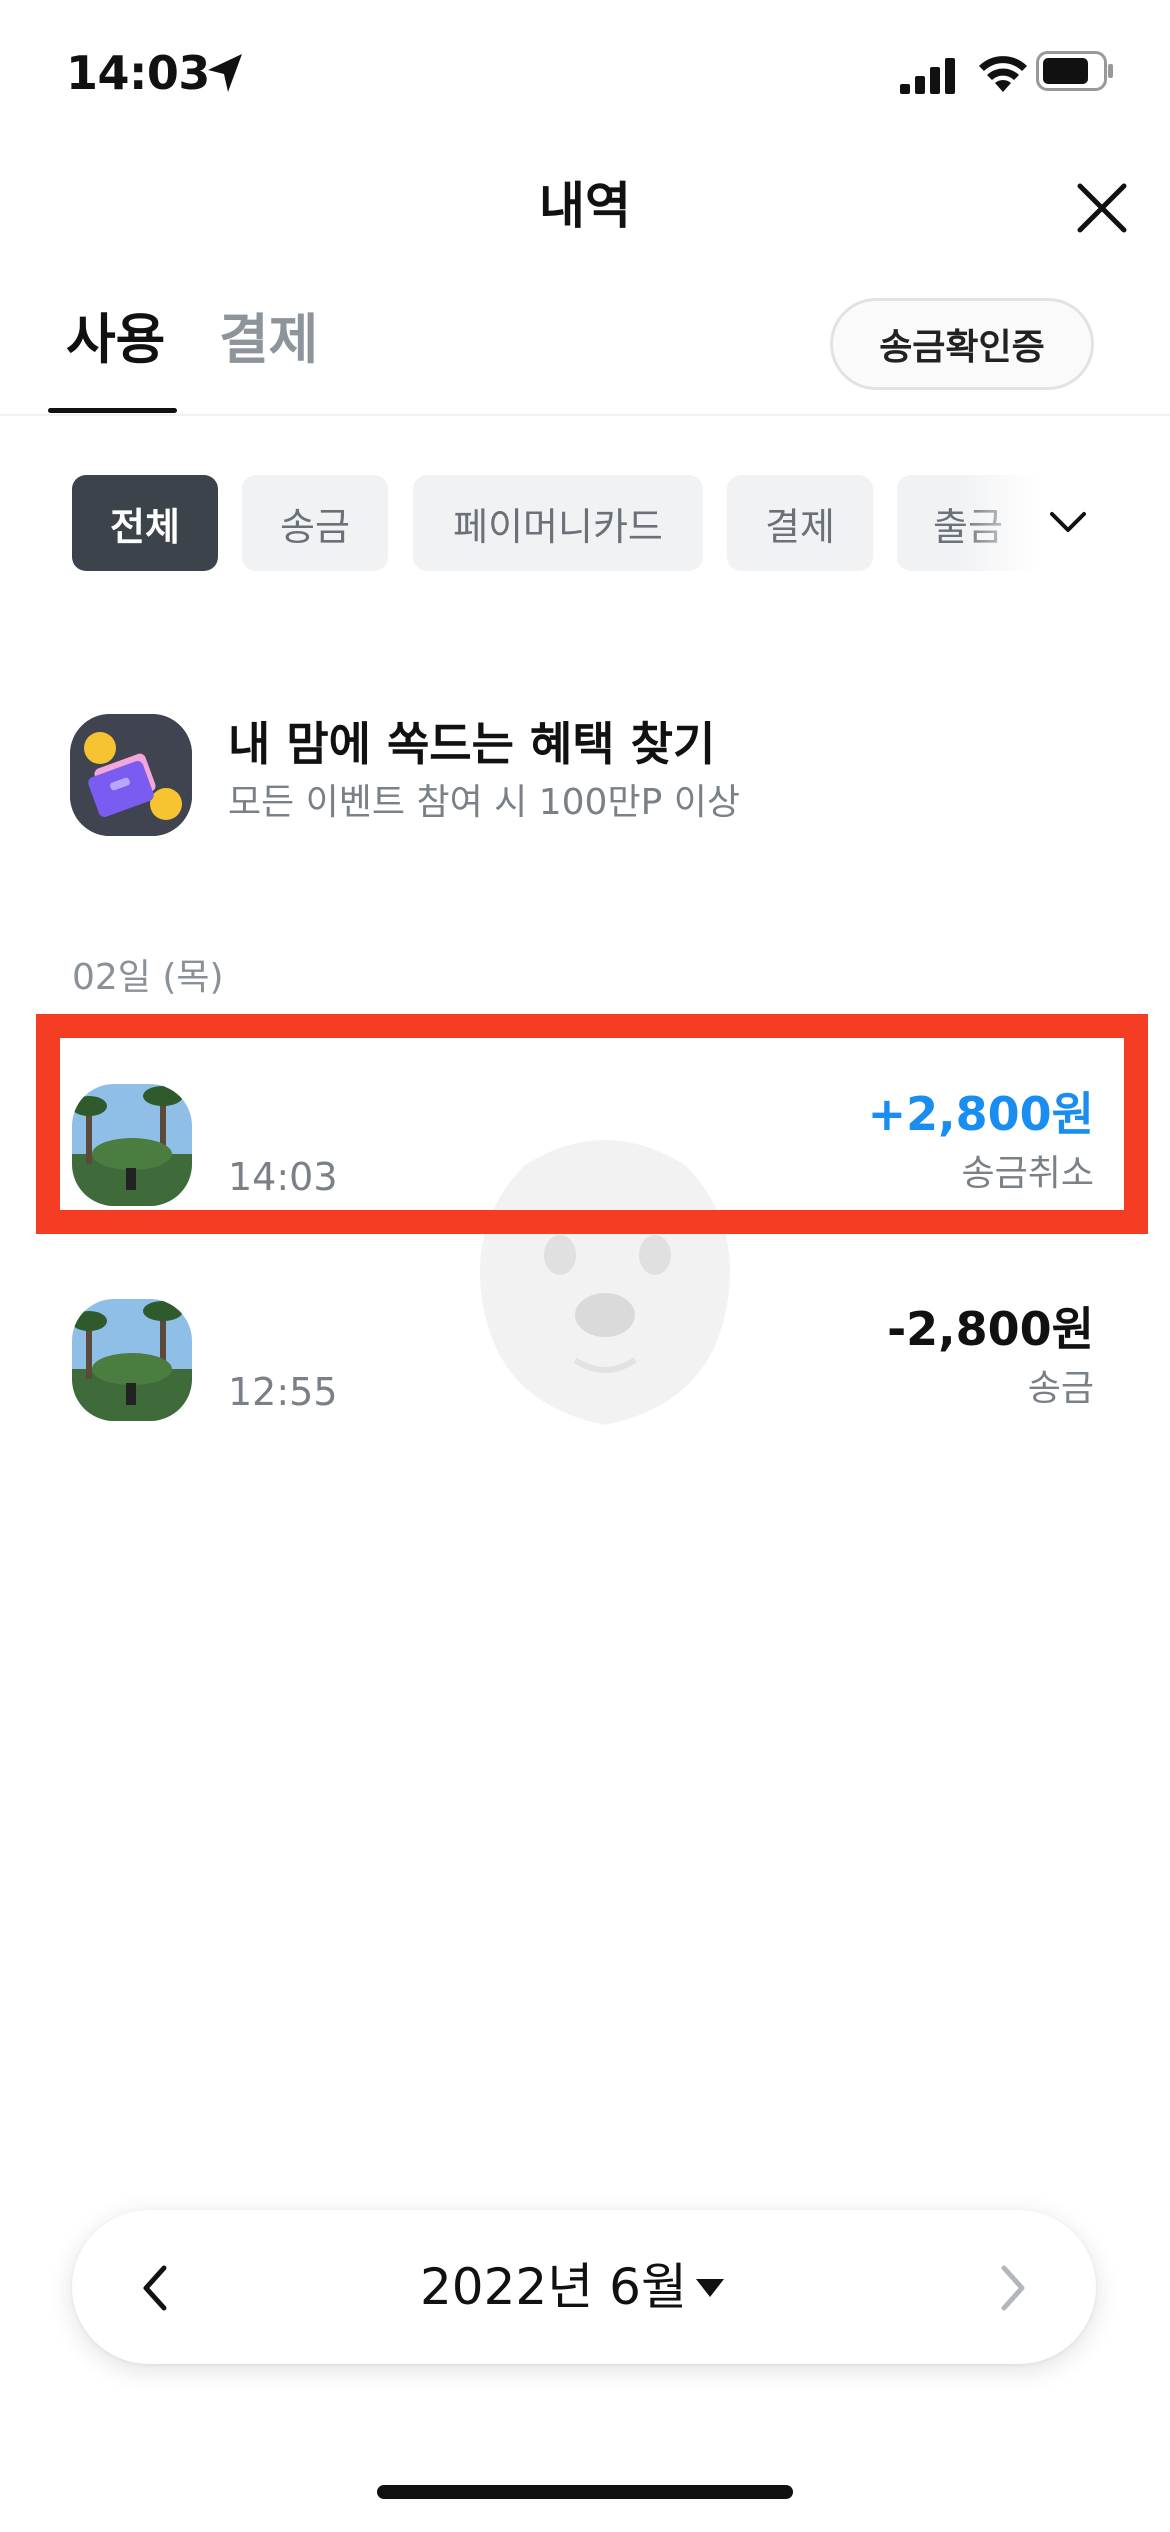 Image resolution: width=1170 pixels, height=2532 pixels. What do you see at coordinates (115, 340) in the screenshot?
I see `tab-usage: 사용` at bounding box center [115, 340].